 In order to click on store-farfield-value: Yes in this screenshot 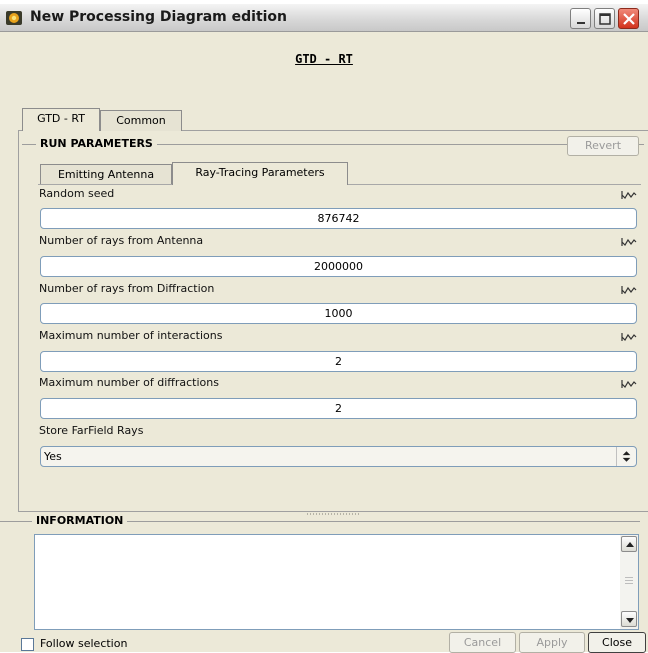, I will do `click(53, 456)`.